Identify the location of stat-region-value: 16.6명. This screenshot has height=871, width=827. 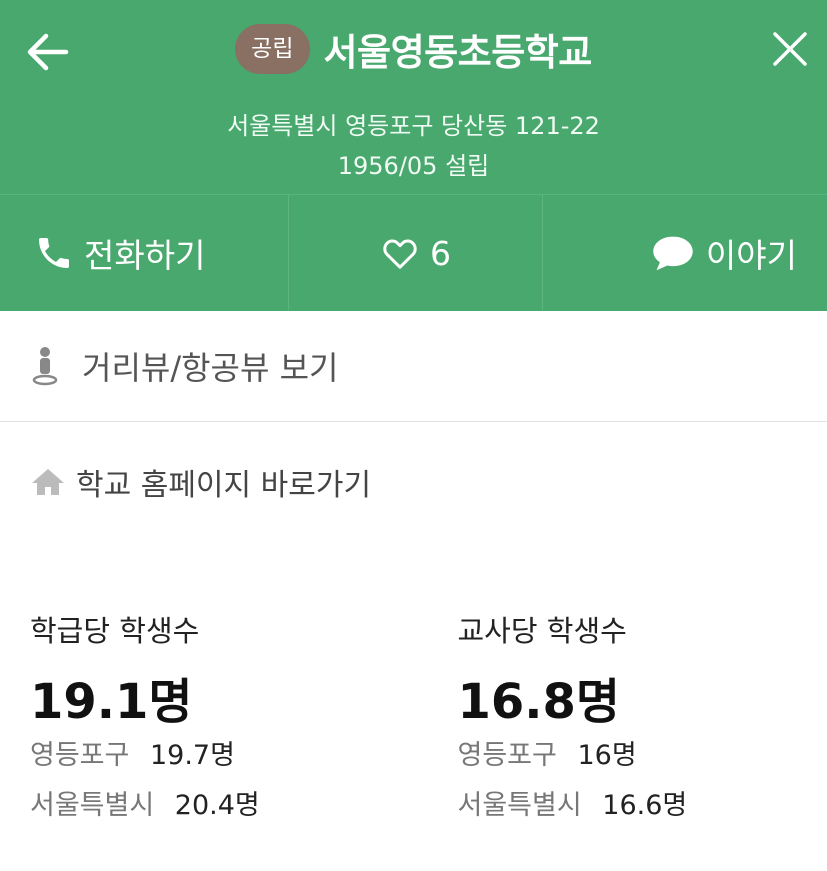
(645, 805).